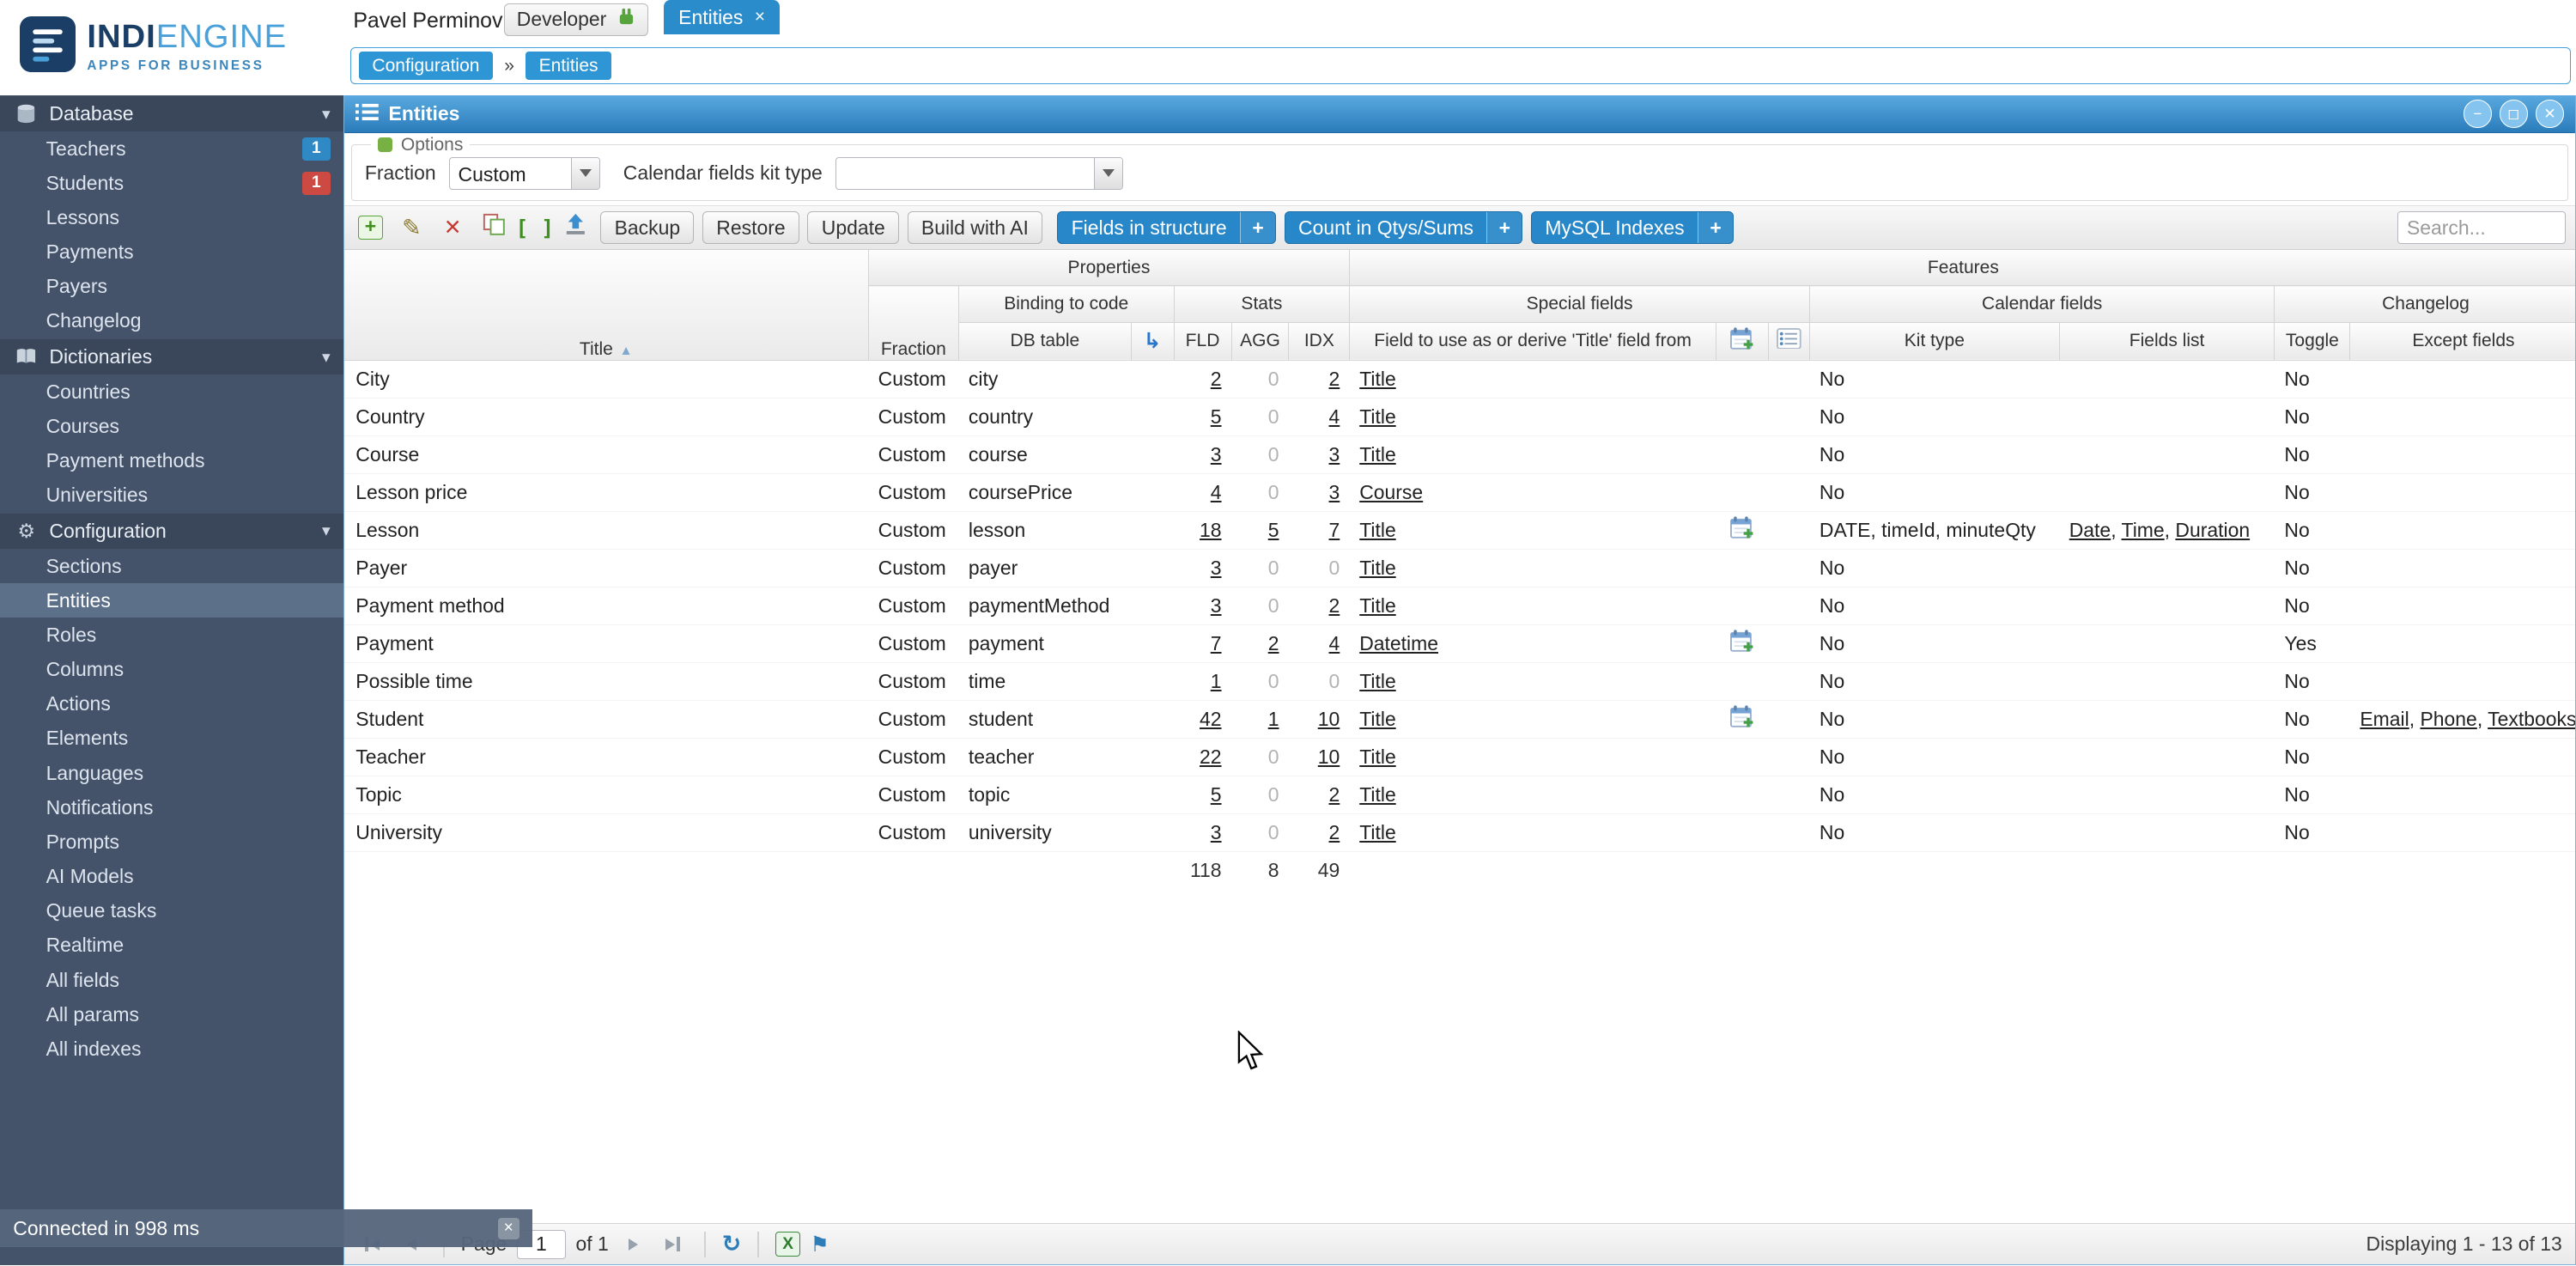 The image size is (2576, 1266). I want to click on sidebar-item-entities: Entities, so click(171, 600).